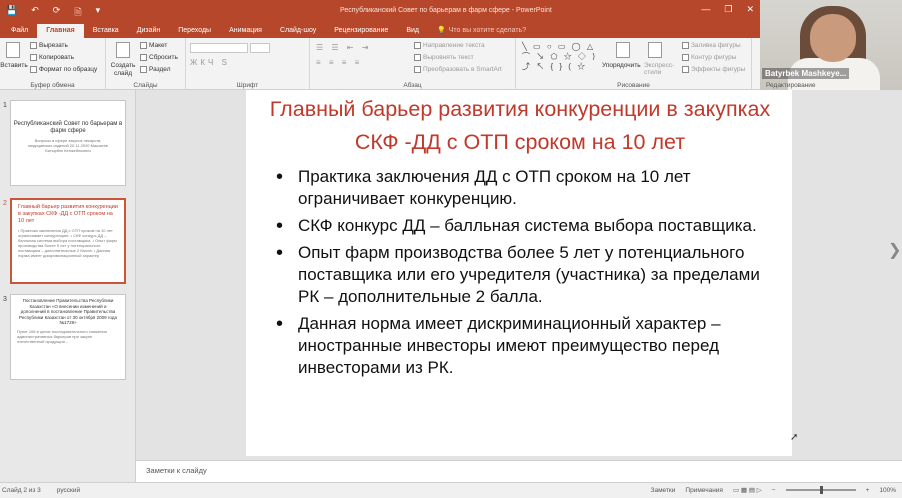 The height and width of the screenshot is (498, 902). What do you see at coordinates (714, 57) in the screenshot?
I see `shape-outline-label: Контур фигуры` at bounding box center [714, 57].